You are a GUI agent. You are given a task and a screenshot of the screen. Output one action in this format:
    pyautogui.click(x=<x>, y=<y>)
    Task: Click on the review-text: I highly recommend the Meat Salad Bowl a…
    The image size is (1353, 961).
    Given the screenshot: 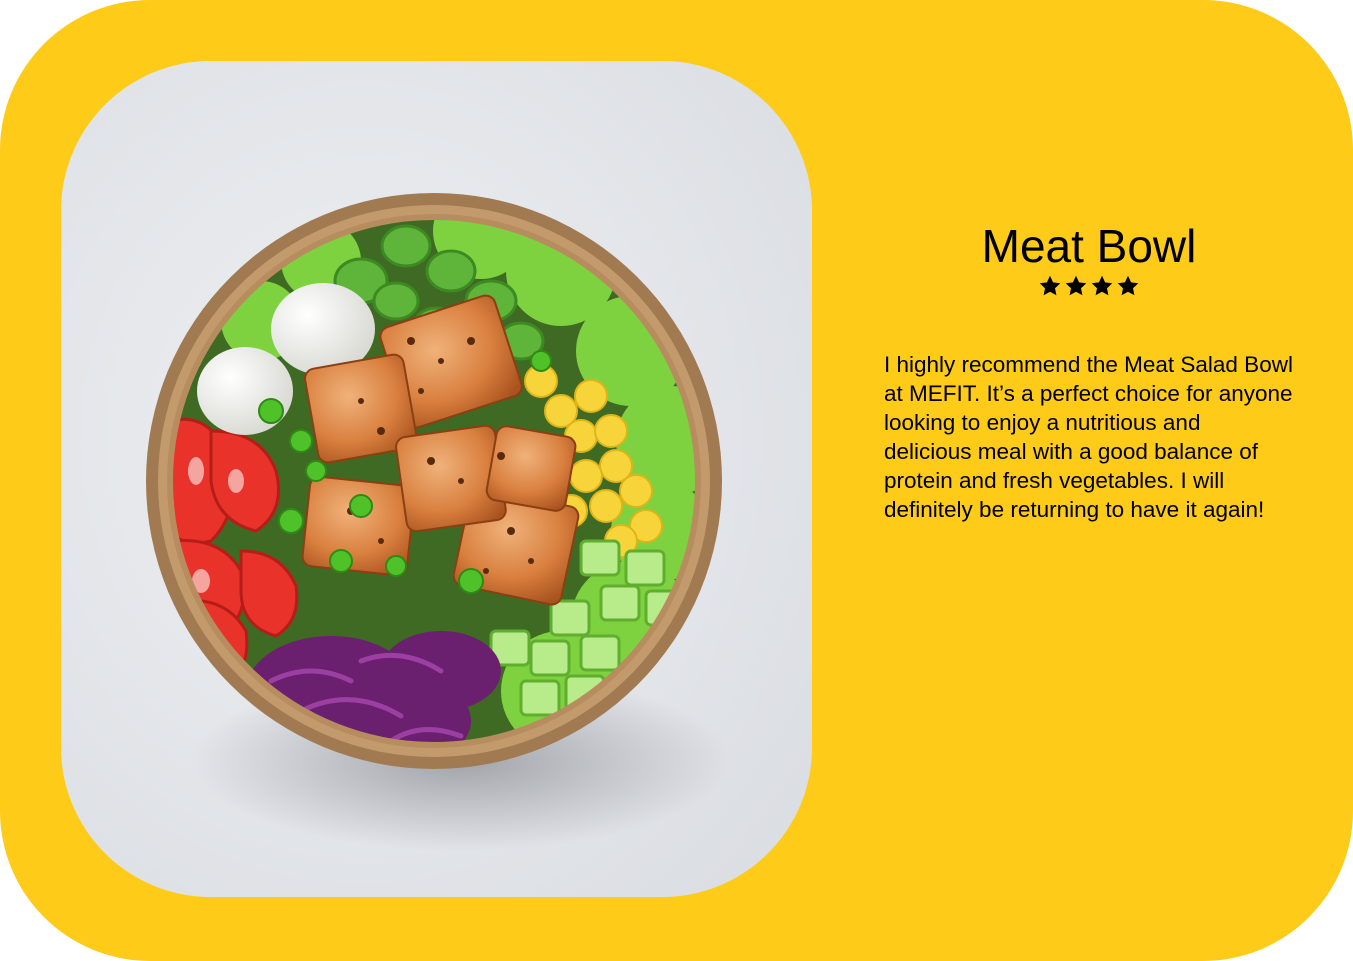 What is the action you would take?
    pyautogui.click(x=1088, y=437)
    